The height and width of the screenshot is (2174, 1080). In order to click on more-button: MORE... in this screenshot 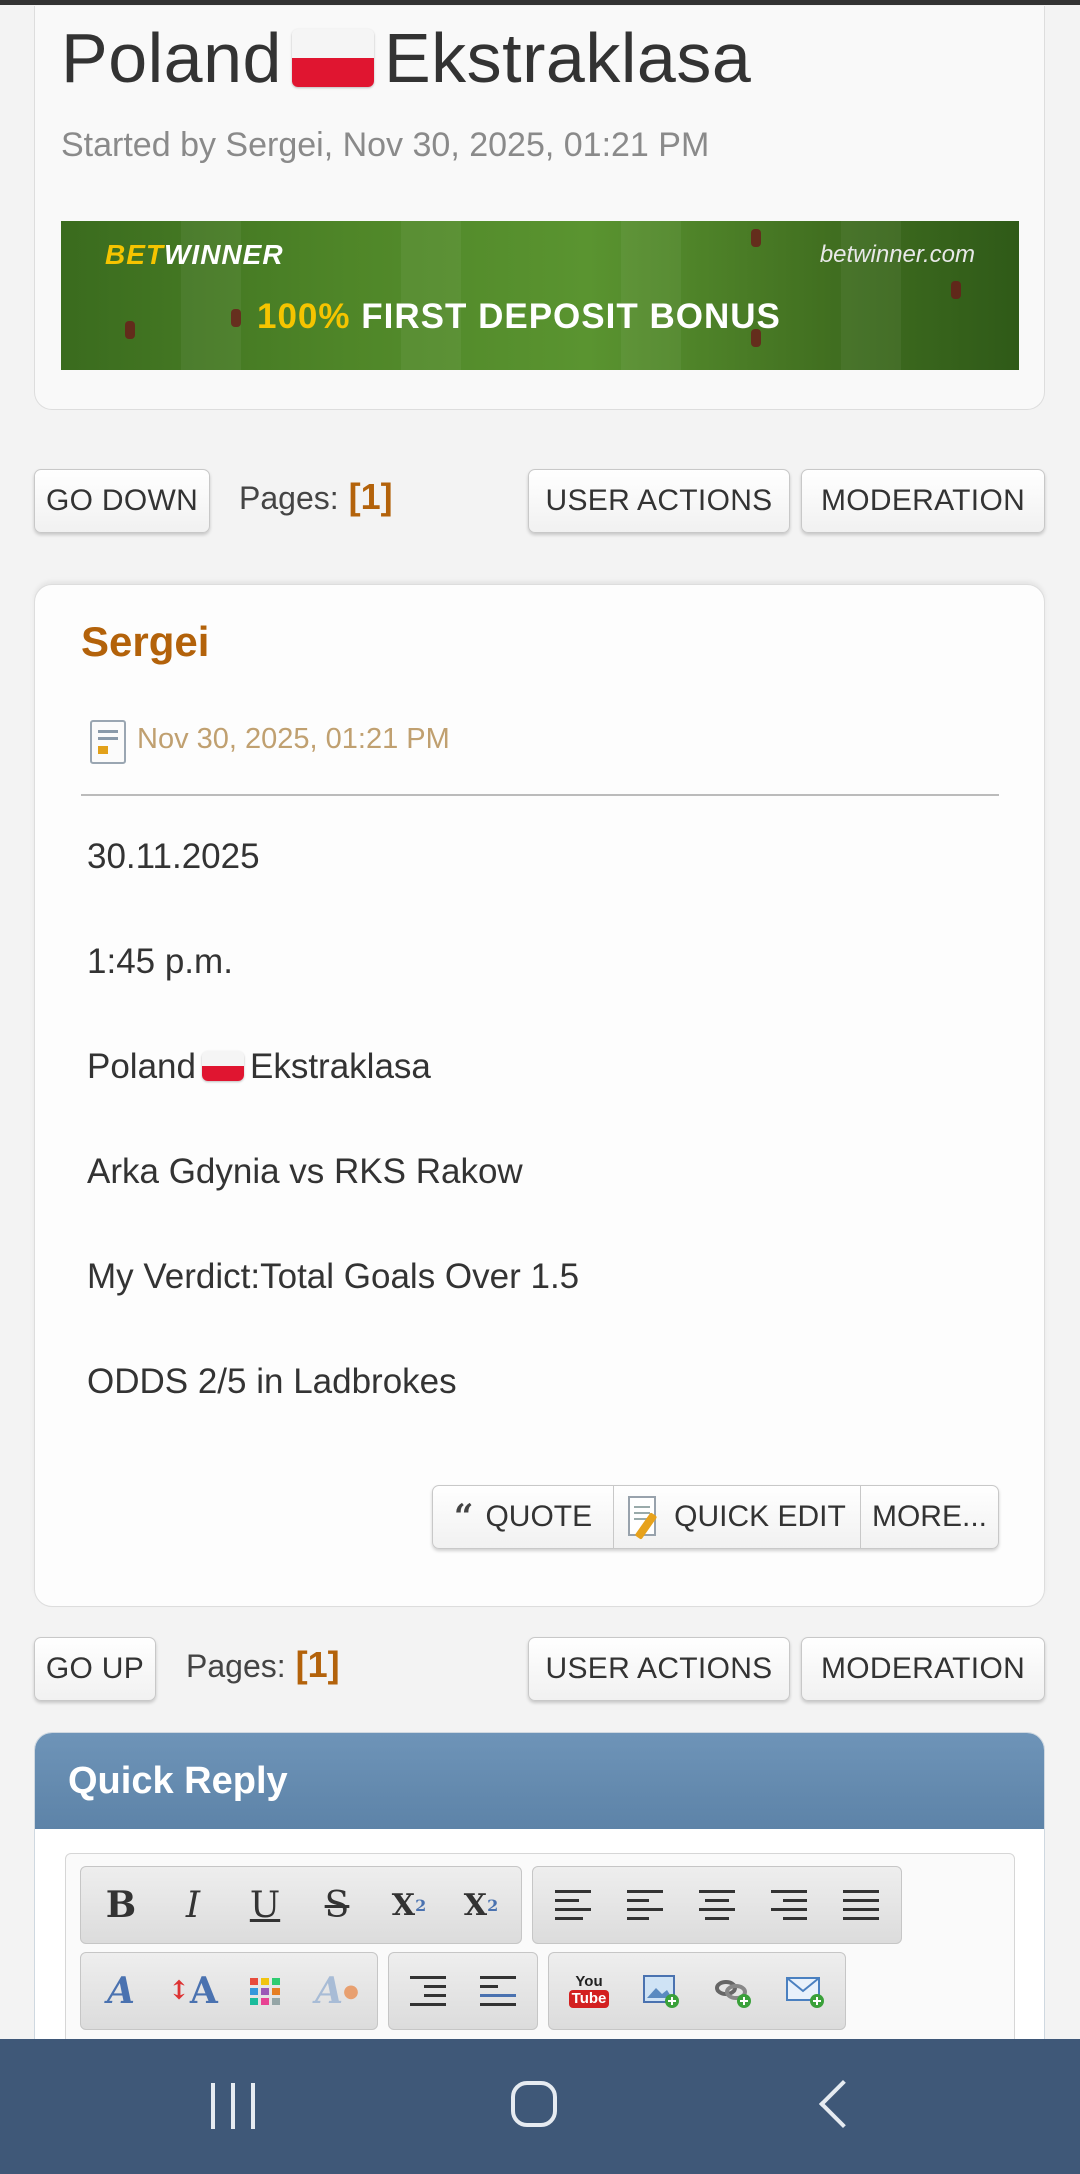, I will do `click(929, 1517)`.